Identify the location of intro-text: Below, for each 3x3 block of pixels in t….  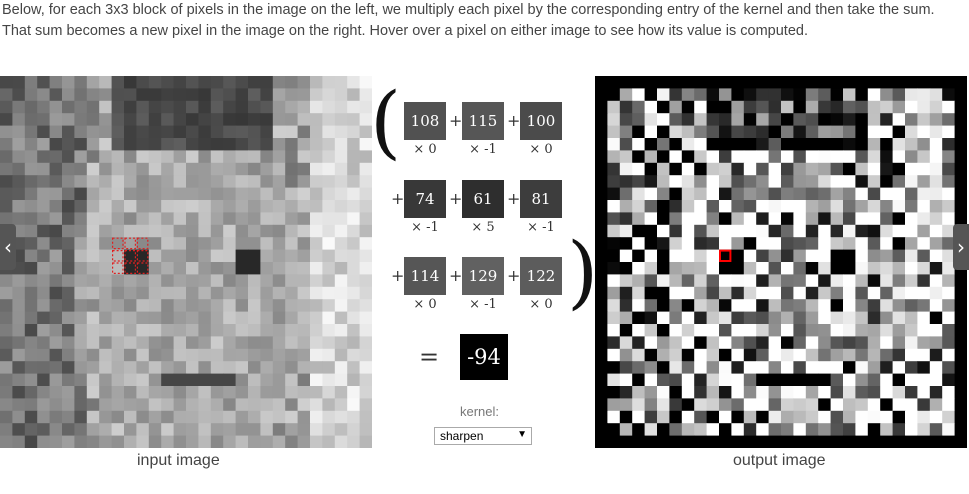
(468, 20).